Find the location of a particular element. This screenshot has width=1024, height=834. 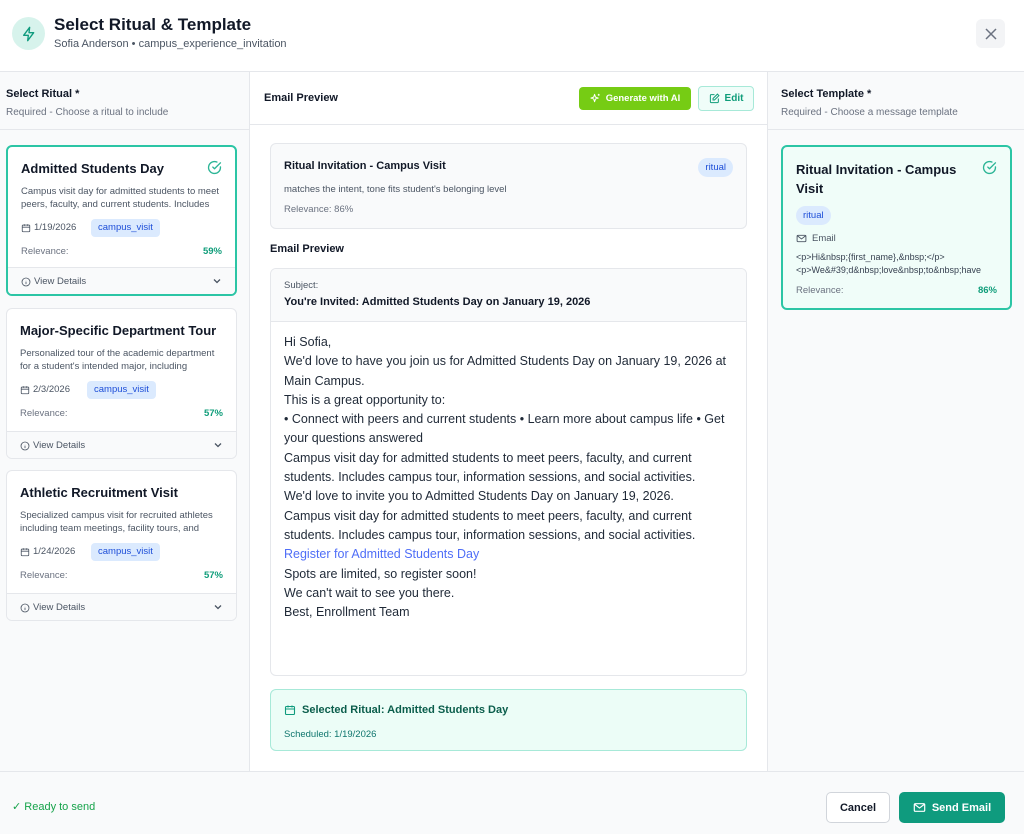

email-paragraph: We can't wait to see you there. is located at coordinates (369, 592).